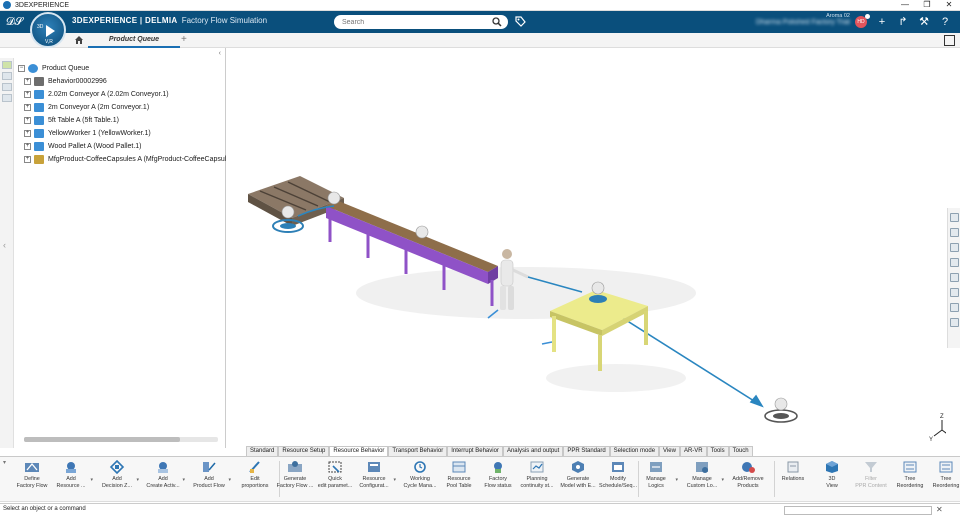  I want to click on avatar: HD, so click(862, 21).